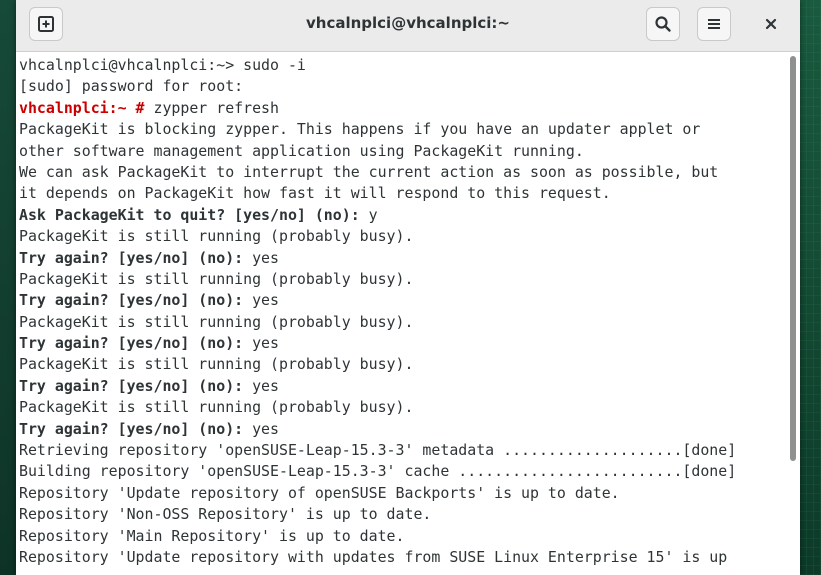 The width and height of the screenshot is (821, 575). Describe the element at coordinates (131, 86) in the screenshot. I see `terminal-text: [sudo] password for root:` at that location.